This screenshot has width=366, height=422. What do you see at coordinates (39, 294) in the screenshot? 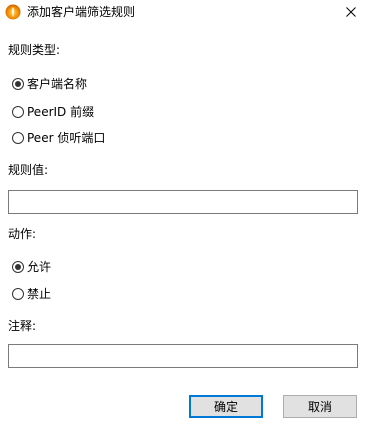
I see `radio-label: 禁止` at bounding box center [39, 294].